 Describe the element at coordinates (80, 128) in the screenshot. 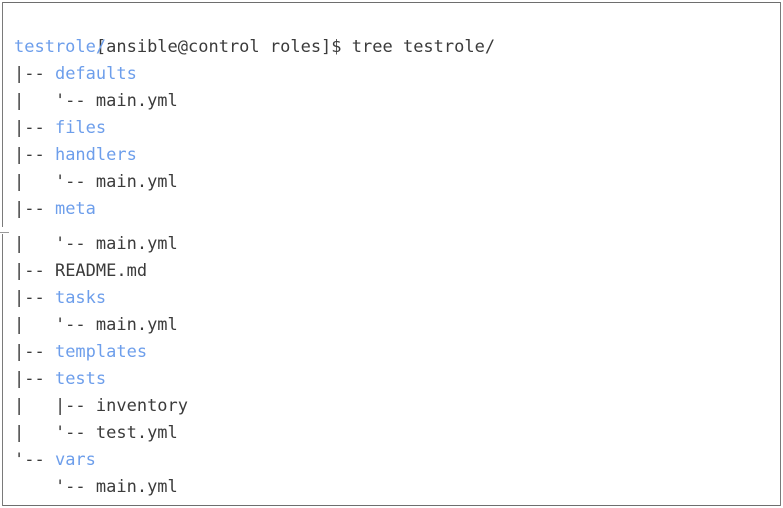

I see `tree-directory-name: files` at that location.